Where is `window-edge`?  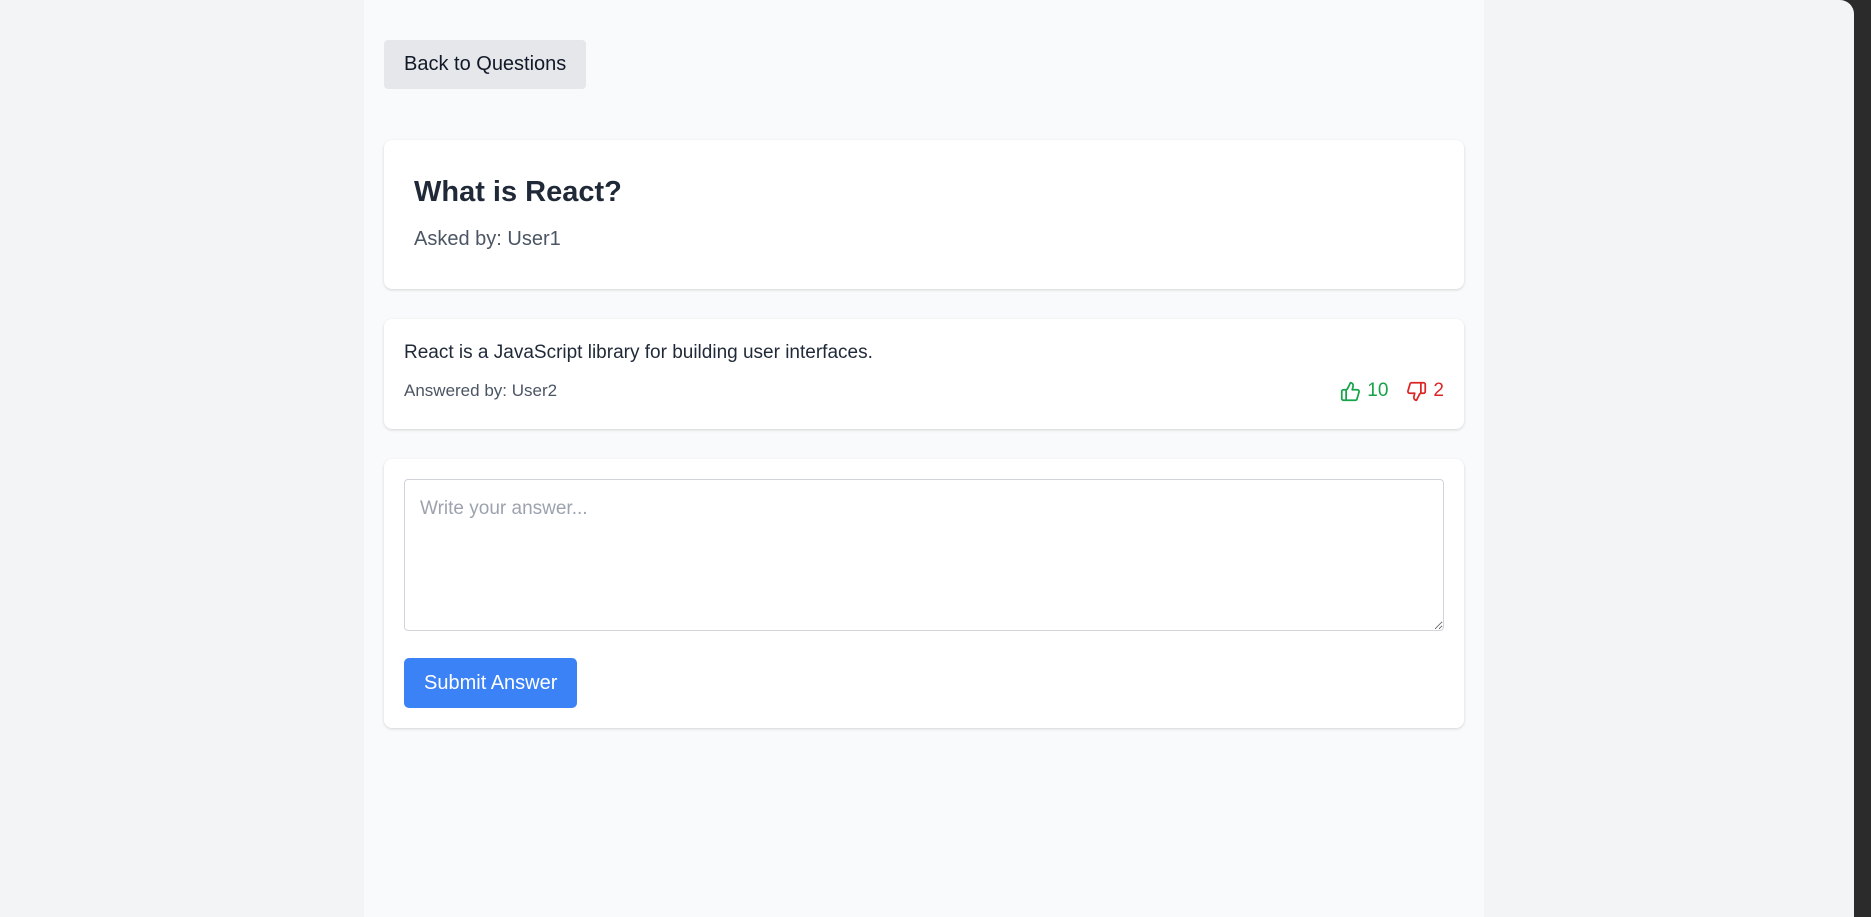
window-edge is located at coordinates (1862, 458).